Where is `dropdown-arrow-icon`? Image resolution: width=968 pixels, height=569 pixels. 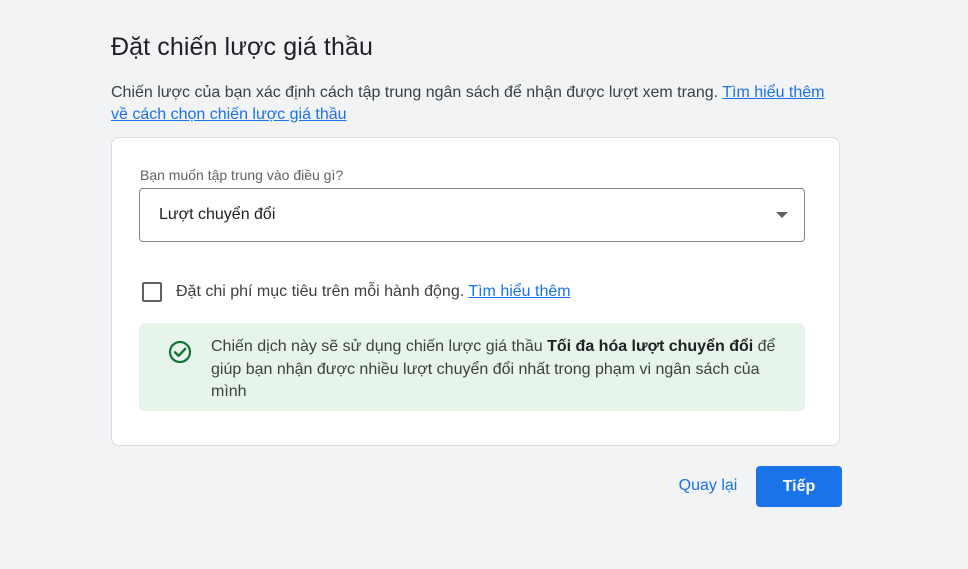
dropdown-arrow-icon is located at coordinates (782, 215).